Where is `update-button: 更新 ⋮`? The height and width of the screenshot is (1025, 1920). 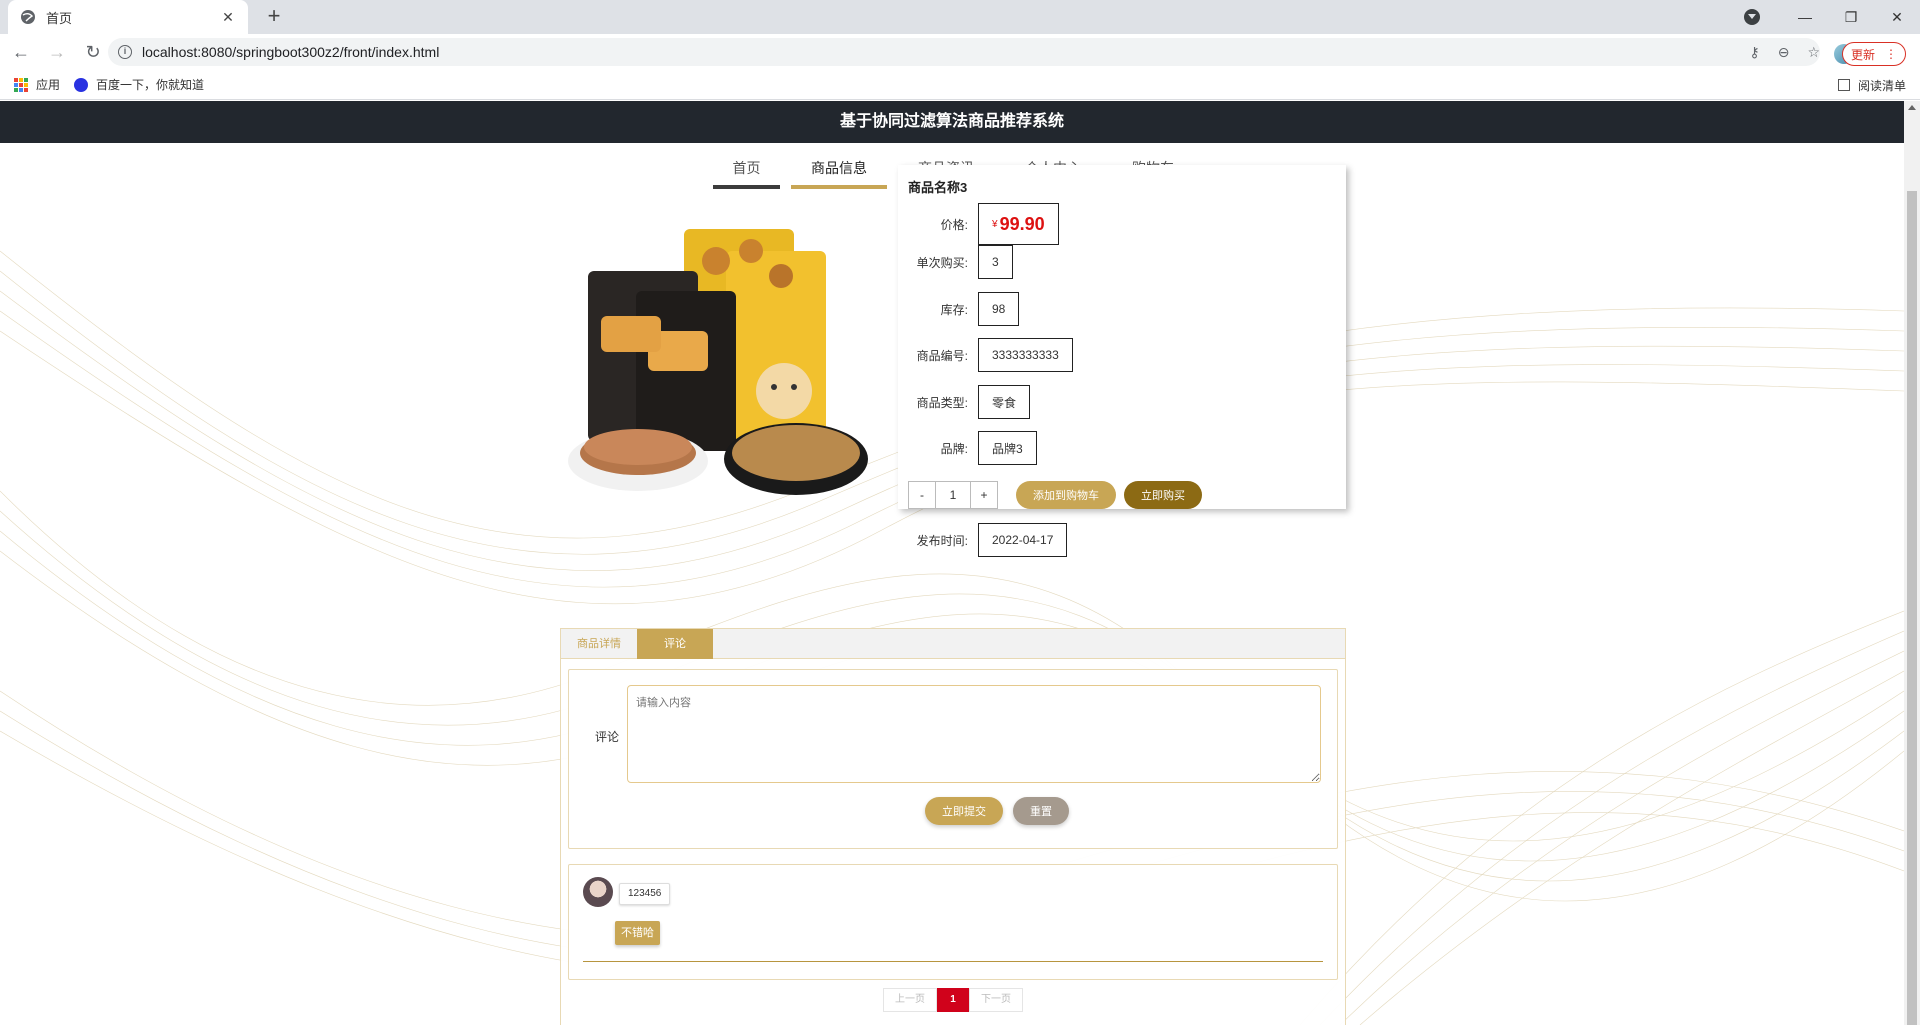 update-button: 更新 ⋮ is located at coordinates (1874, 54).